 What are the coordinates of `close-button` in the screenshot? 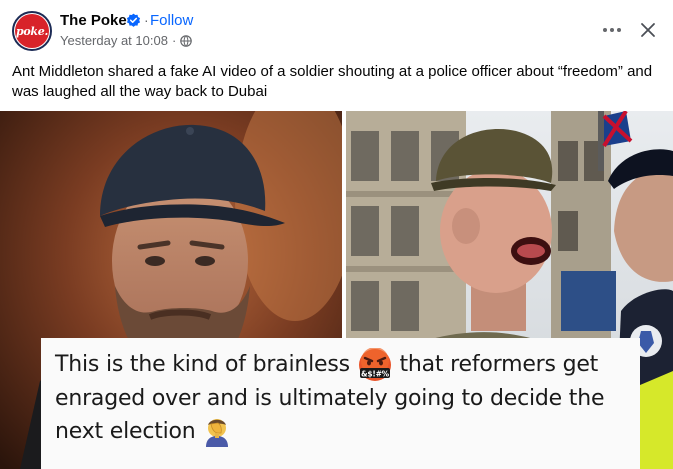 It's located at (648, 30).